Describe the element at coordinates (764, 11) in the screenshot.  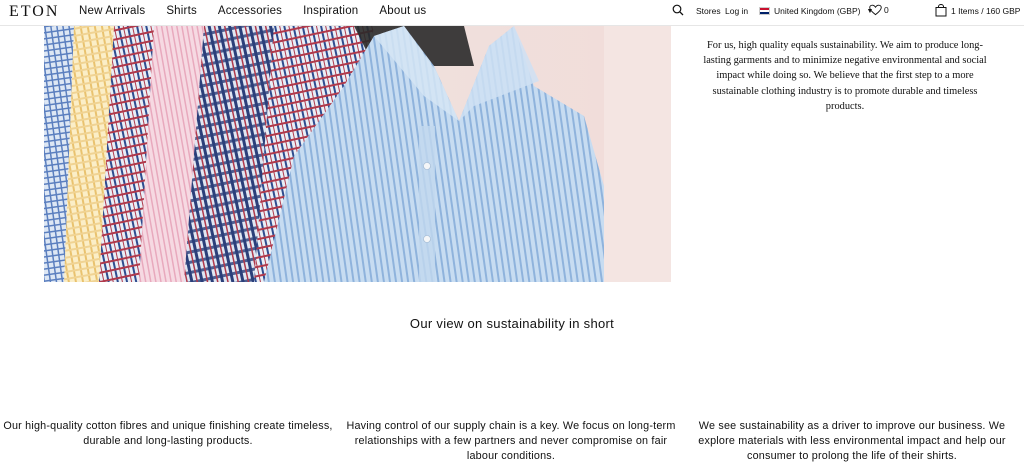
I see `uk-flag-icon` at that location.